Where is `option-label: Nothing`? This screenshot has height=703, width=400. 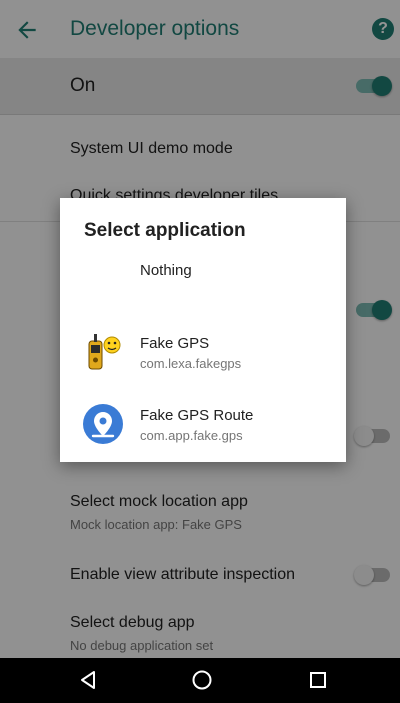
option-label: Nothing is located at coordinates (166, 270).